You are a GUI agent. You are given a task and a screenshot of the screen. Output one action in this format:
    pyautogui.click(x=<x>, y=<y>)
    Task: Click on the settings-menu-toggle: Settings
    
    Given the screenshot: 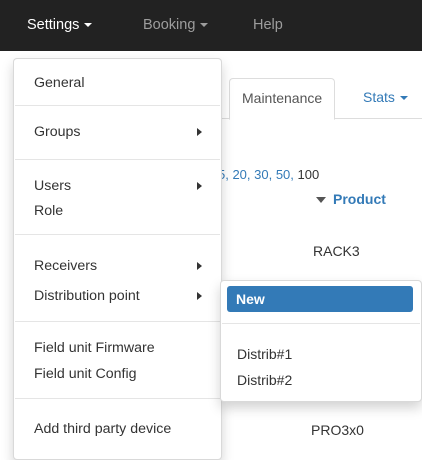 What is the action you would take?
    pyautogui.click(x=60, y=25)
    